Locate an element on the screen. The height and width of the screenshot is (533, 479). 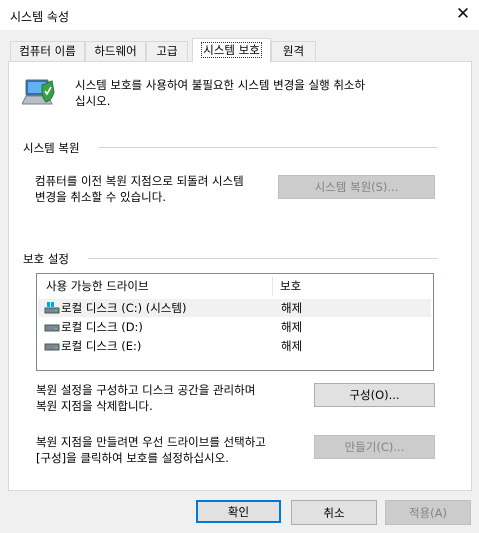
drive-row-c: 로컬 디스크 (C:) (시스템) 해제 is located at coordinates (234, 308).